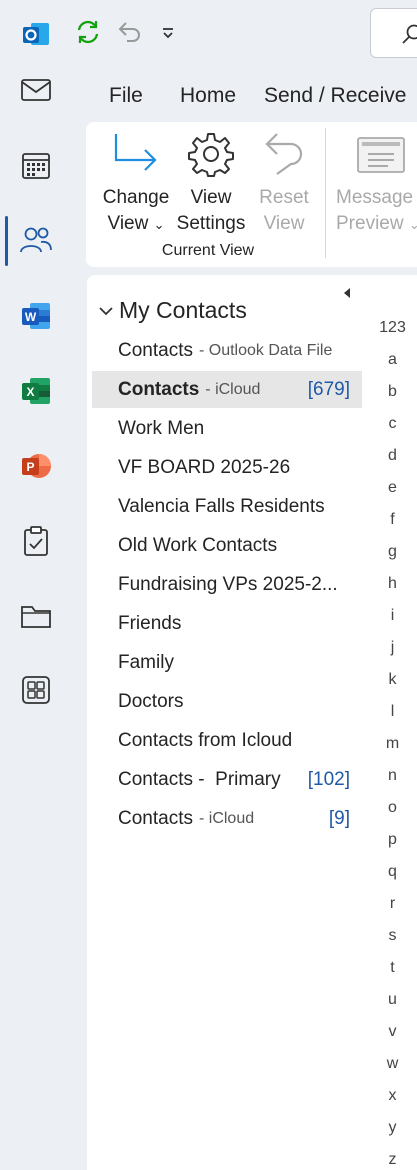  I want to click on ribbon-separator, so click(325, 193).